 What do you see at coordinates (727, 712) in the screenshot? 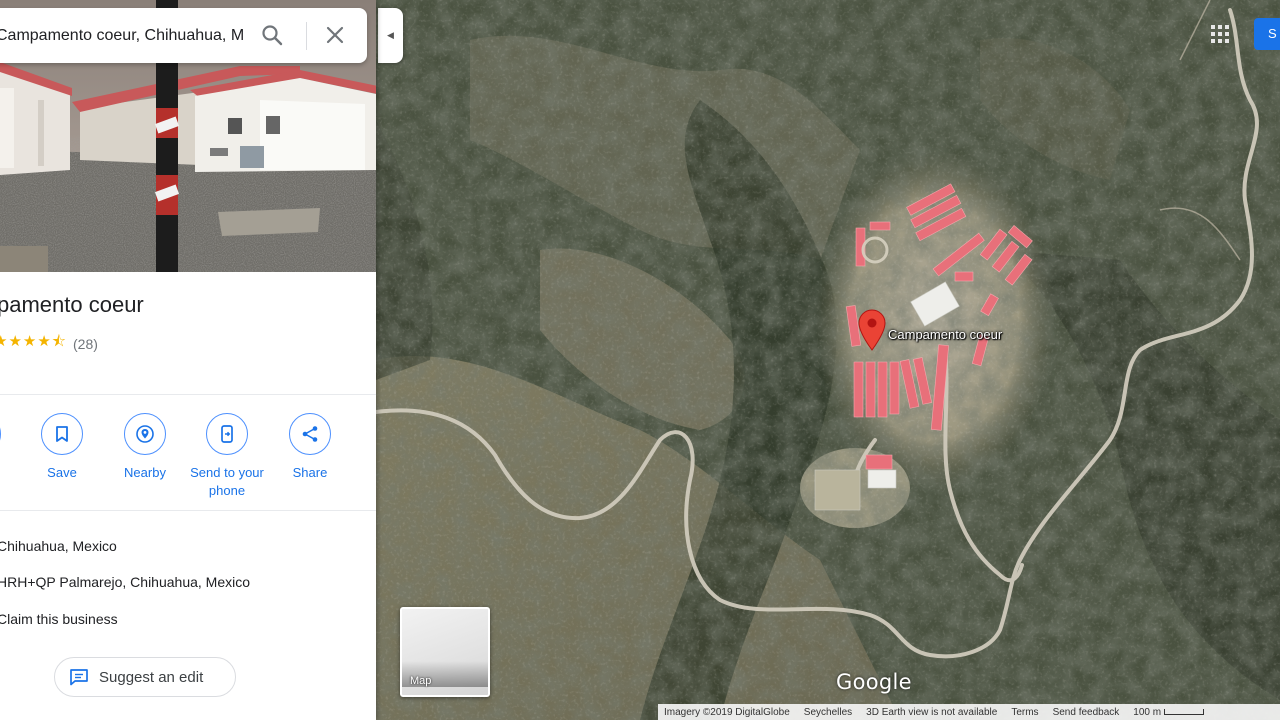
I see `imagery-credit: Imagery ©2019 DigitalGlobe` at bounding box center [727, 712].